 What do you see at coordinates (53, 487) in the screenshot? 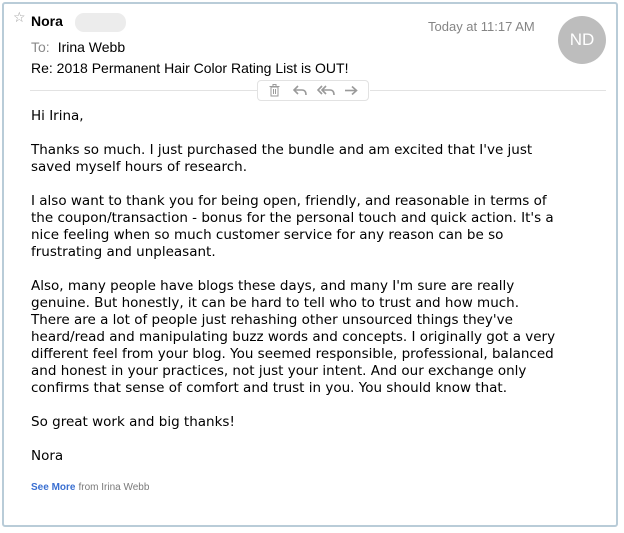
I see `see-more-link: See More` at bounding box center [53, 487].